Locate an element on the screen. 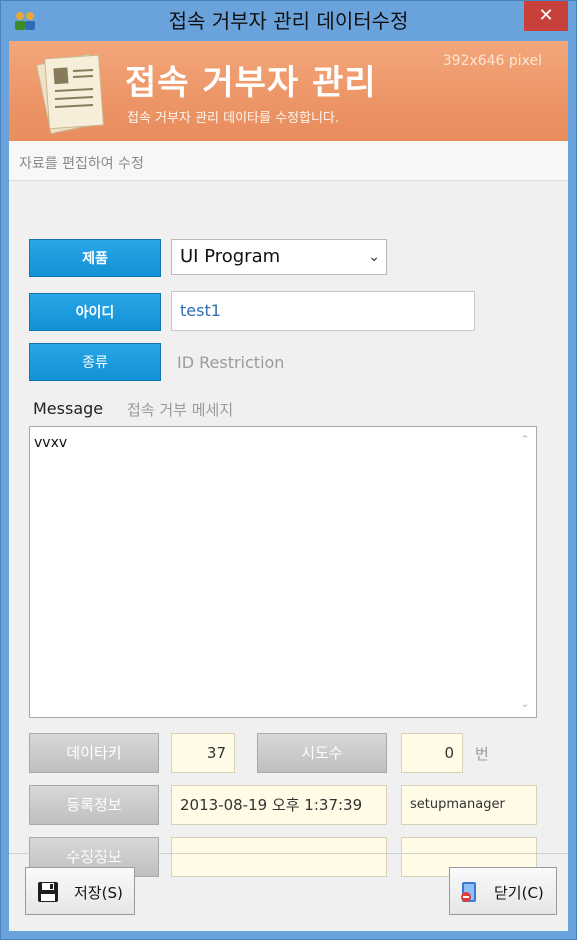 Image resolution: width=577 pixels, height=940 pixels. reg-info-label-button: 등록정보 is located at coordinates (94, 805).